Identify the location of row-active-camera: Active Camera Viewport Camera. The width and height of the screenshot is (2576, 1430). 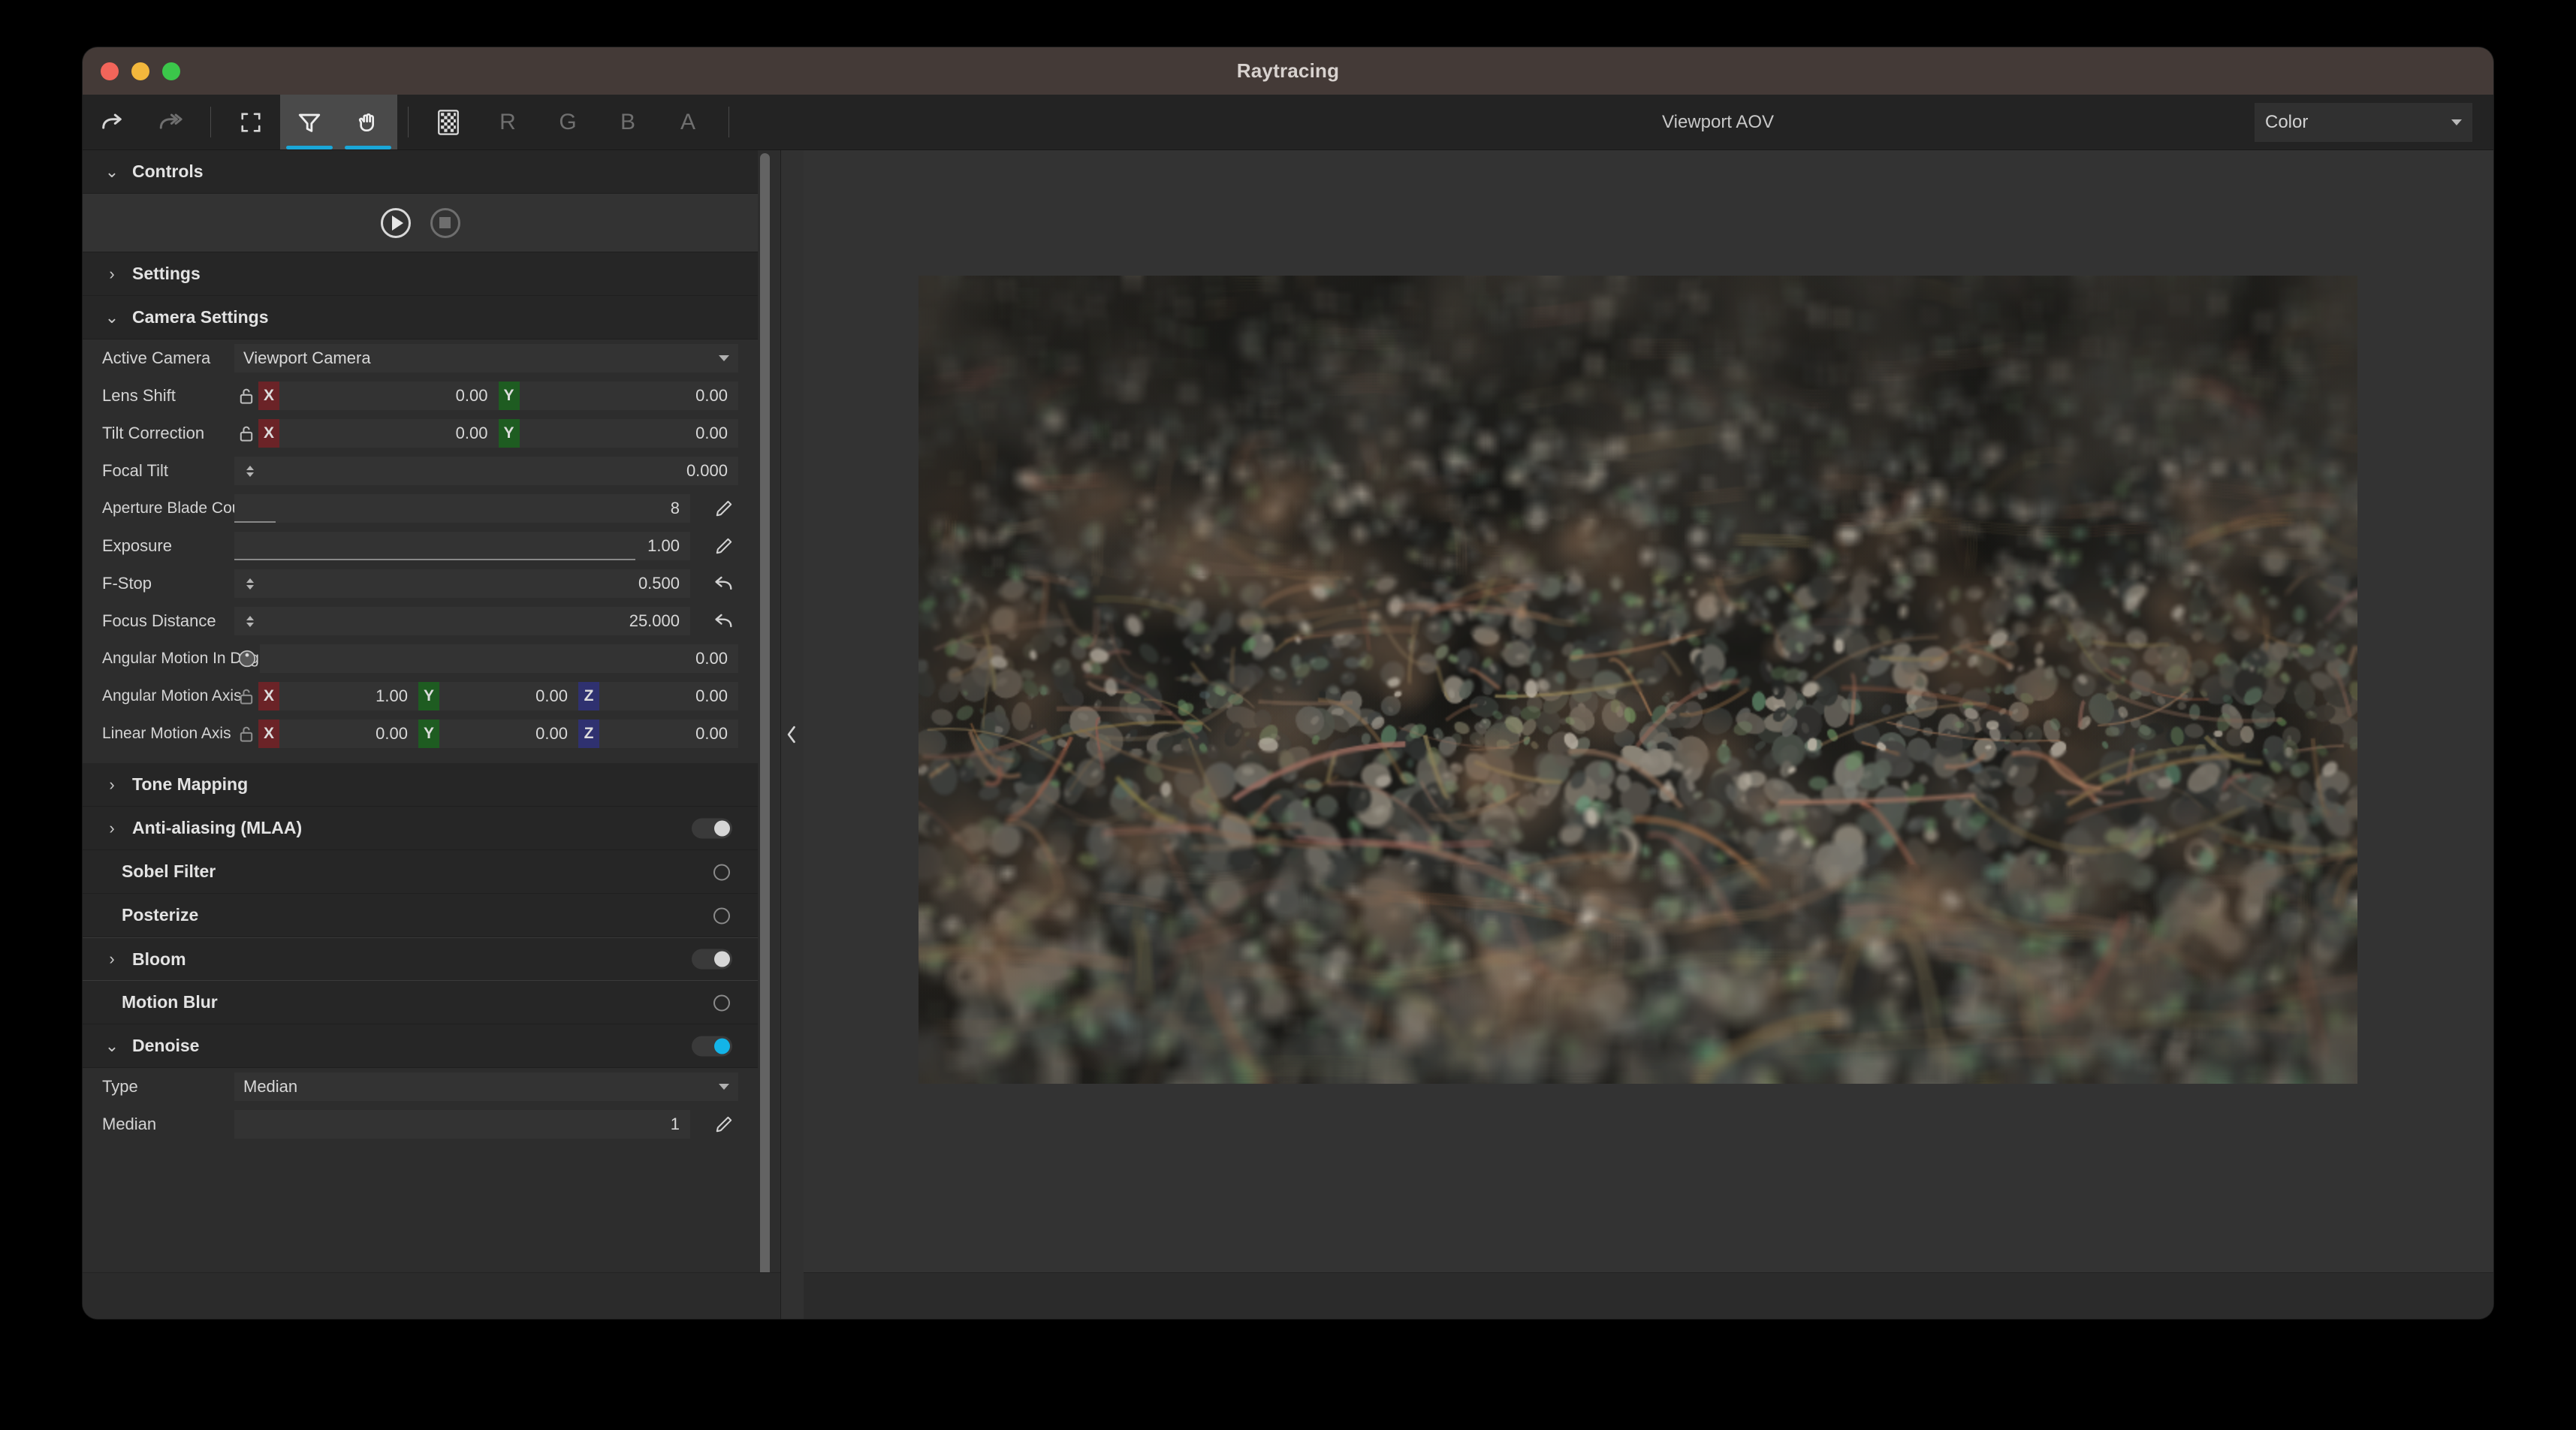
(421, 358).